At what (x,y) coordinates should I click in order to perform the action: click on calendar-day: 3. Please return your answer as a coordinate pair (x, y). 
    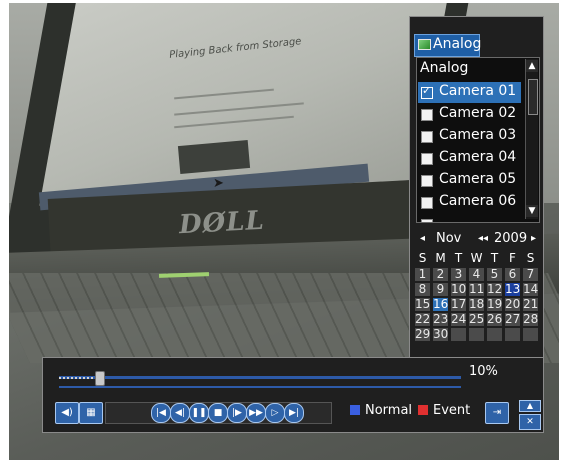
    Looking at the image, I should click on (458, 274).